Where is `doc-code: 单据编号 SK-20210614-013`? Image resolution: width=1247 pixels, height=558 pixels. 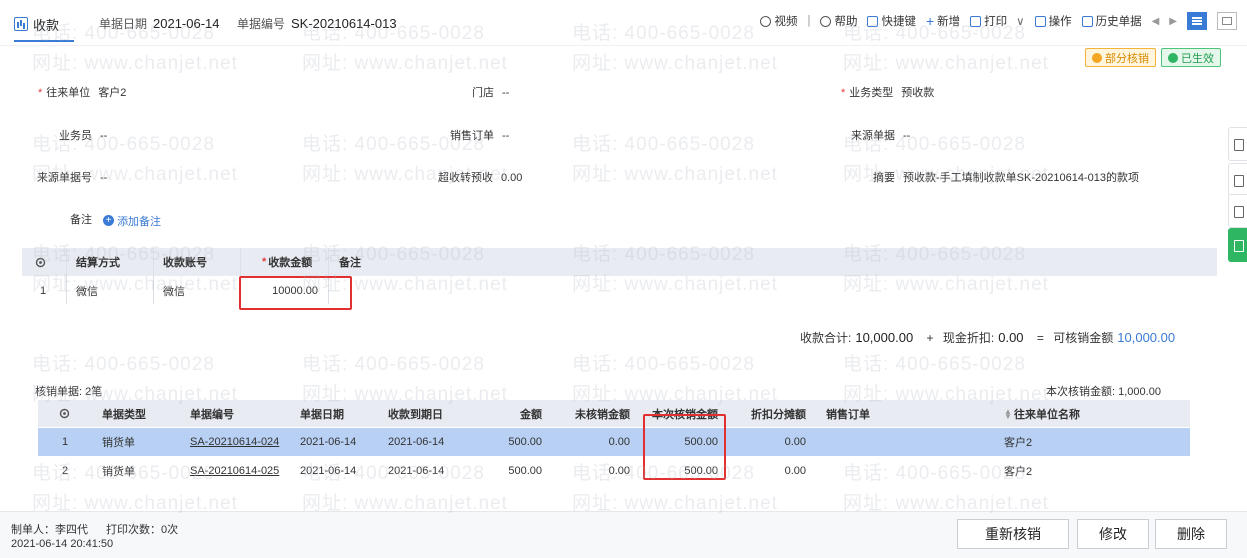
doc-code: 单据编号 SK-20210614-013 is located at coordinates (317, 23).